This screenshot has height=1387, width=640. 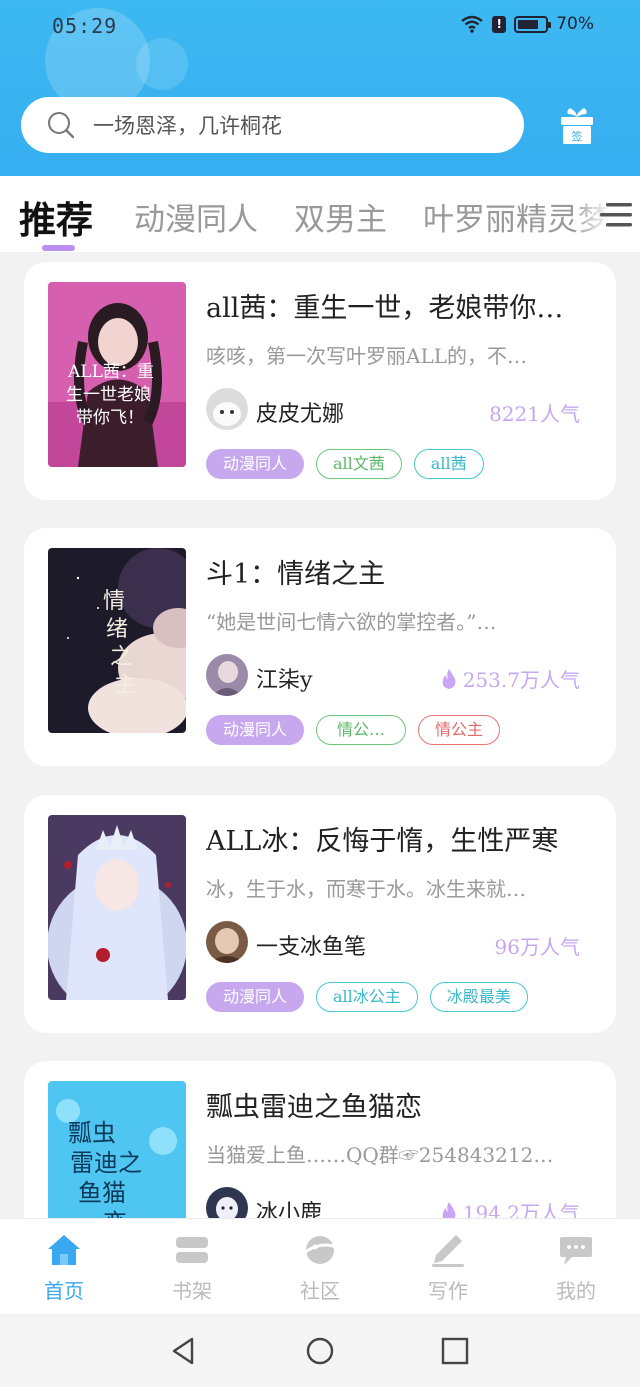 I want to click on nav-label: 写作, so click(x=448, y=1291).